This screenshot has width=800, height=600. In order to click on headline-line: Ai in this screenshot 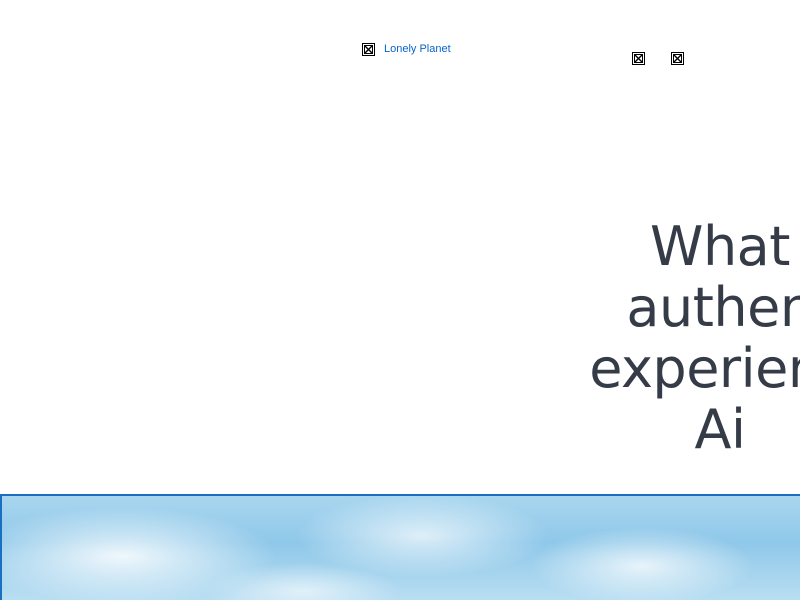, I will do `click(720, 429)`.